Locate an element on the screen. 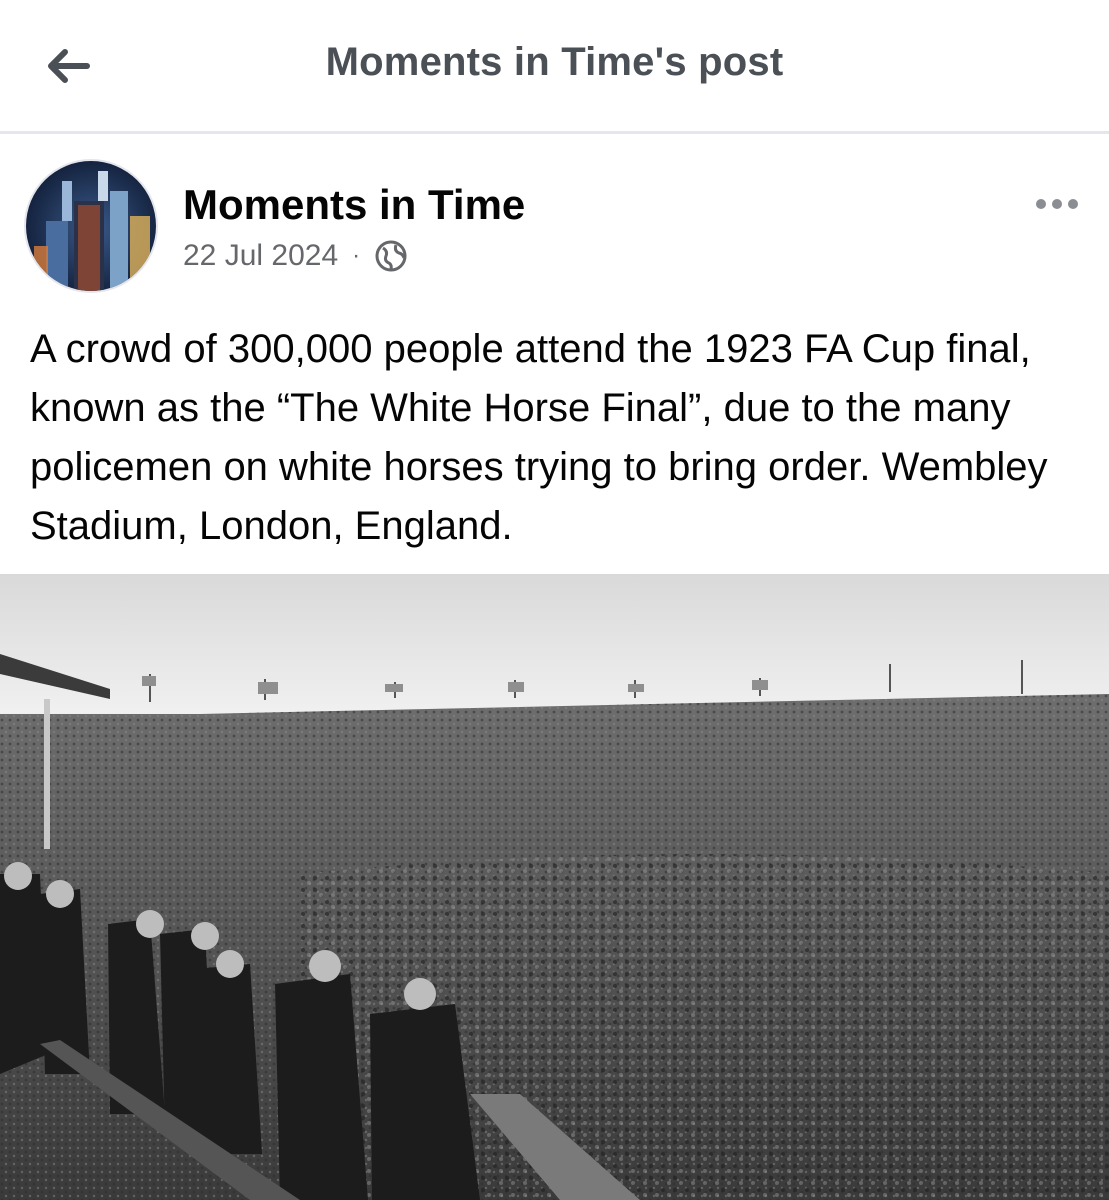 This screenshot has height=1200, width=1109. avatar-image is located at coordinates (91, 226).